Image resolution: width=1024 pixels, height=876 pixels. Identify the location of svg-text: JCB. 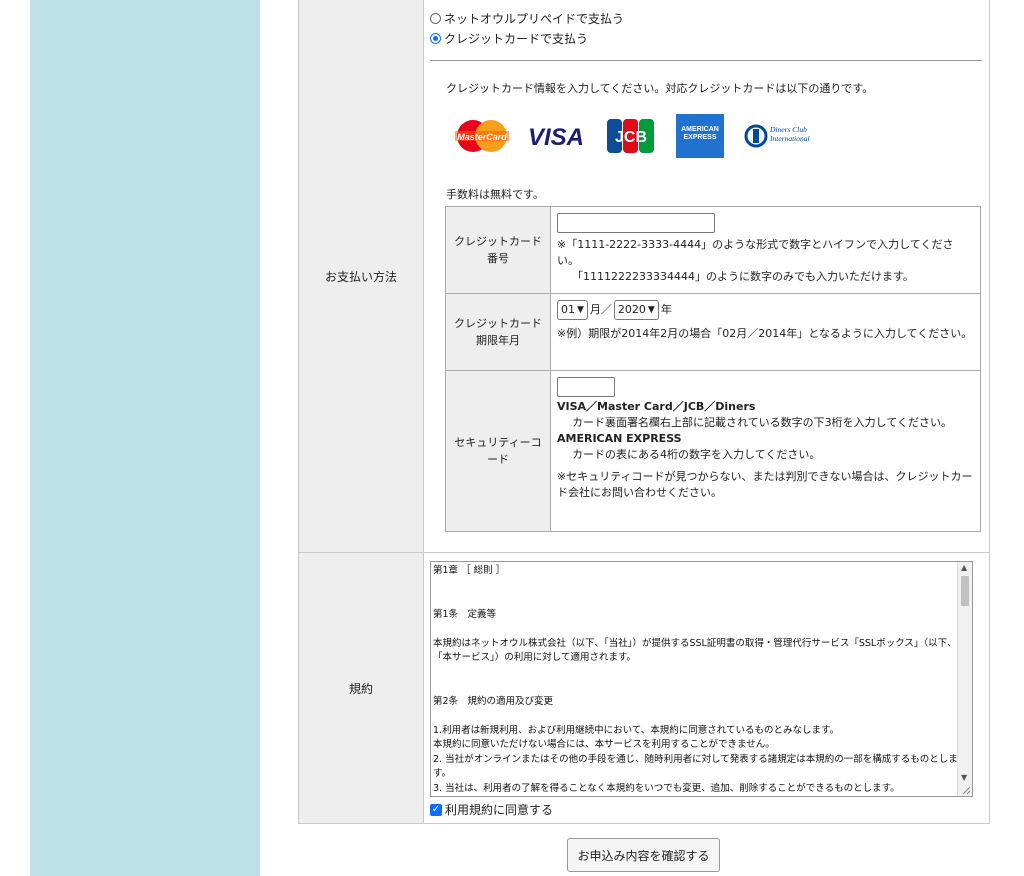
(631, 137).